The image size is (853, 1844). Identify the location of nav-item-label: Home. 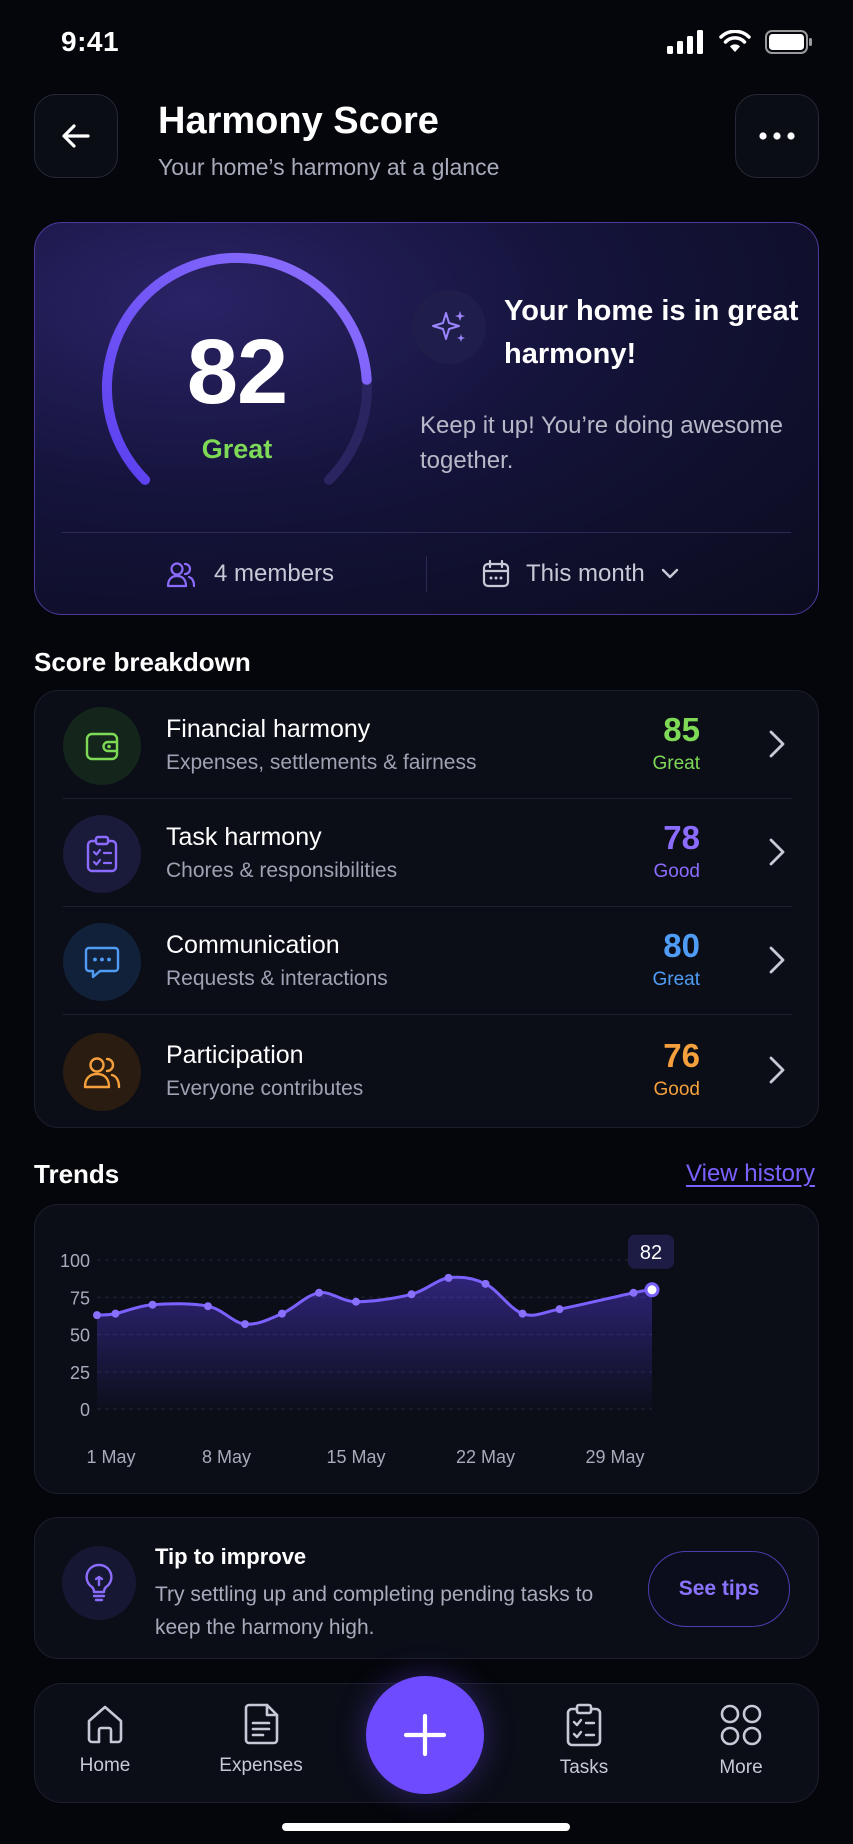
(105, 1765).